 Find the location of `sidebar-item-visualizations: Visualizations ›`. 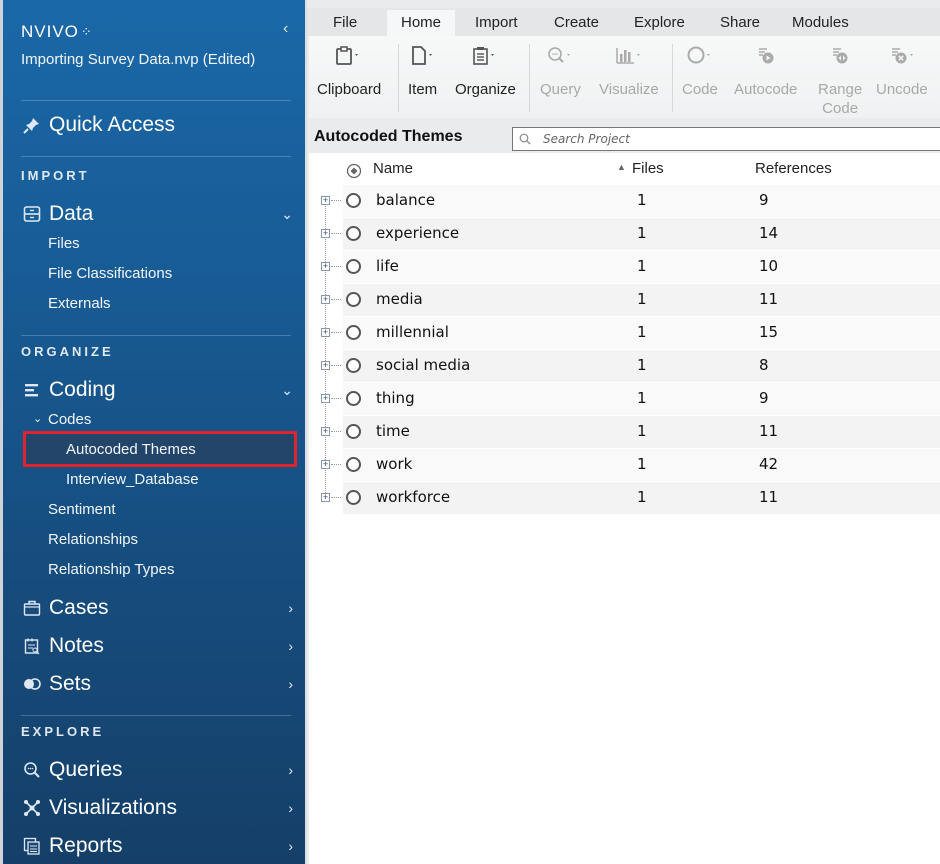

sidebar-item-visualizations: Visualizations › is located at coordinates (158, 808).